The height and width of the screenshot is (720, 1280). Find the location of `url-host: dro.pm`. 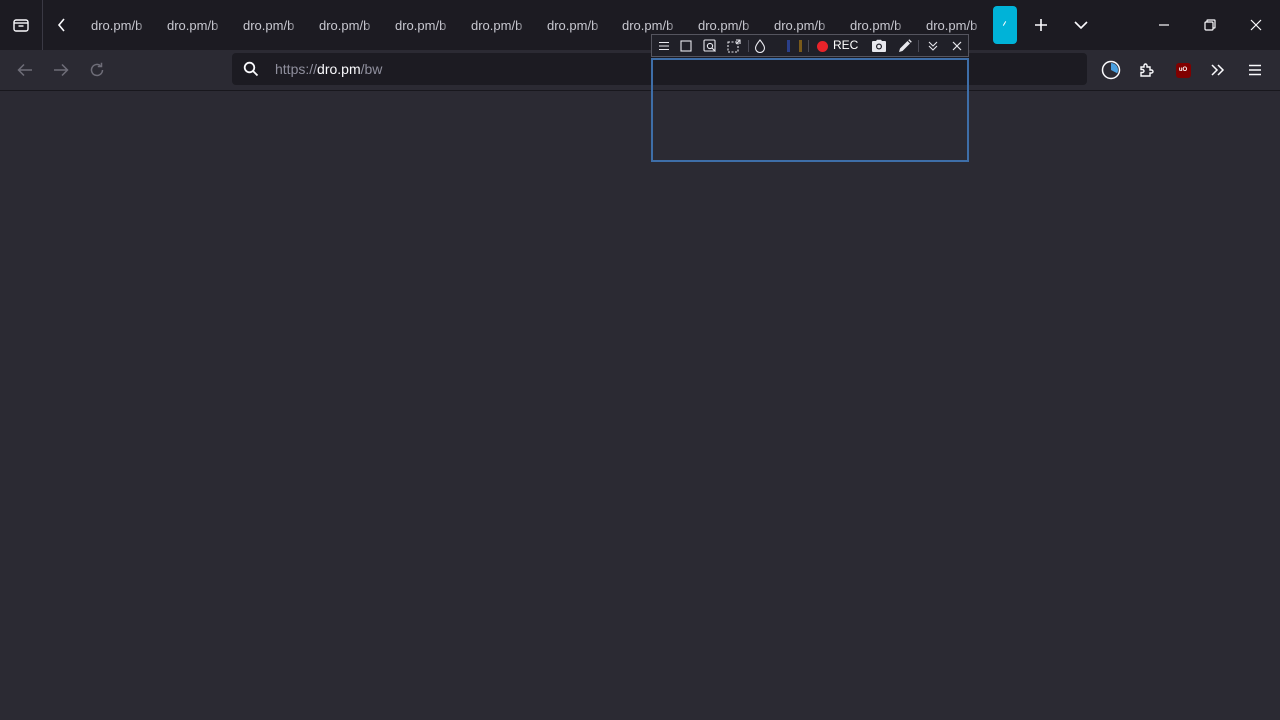

url-host: dro.pm is located at coordinates (339, 69).